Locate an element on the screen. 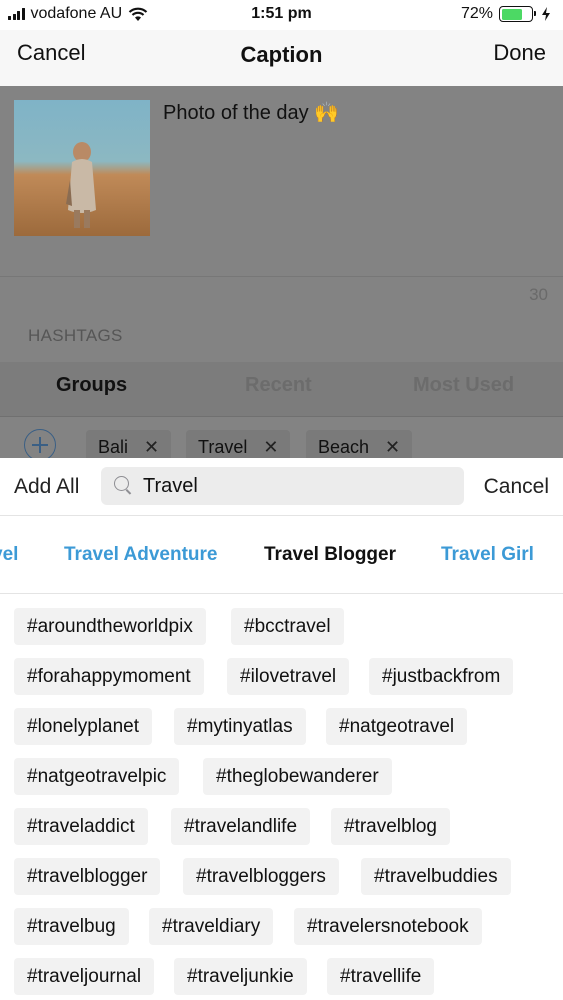 This screenshot has height=1000, width=563. person-figure is located at coordinates (81, 185).